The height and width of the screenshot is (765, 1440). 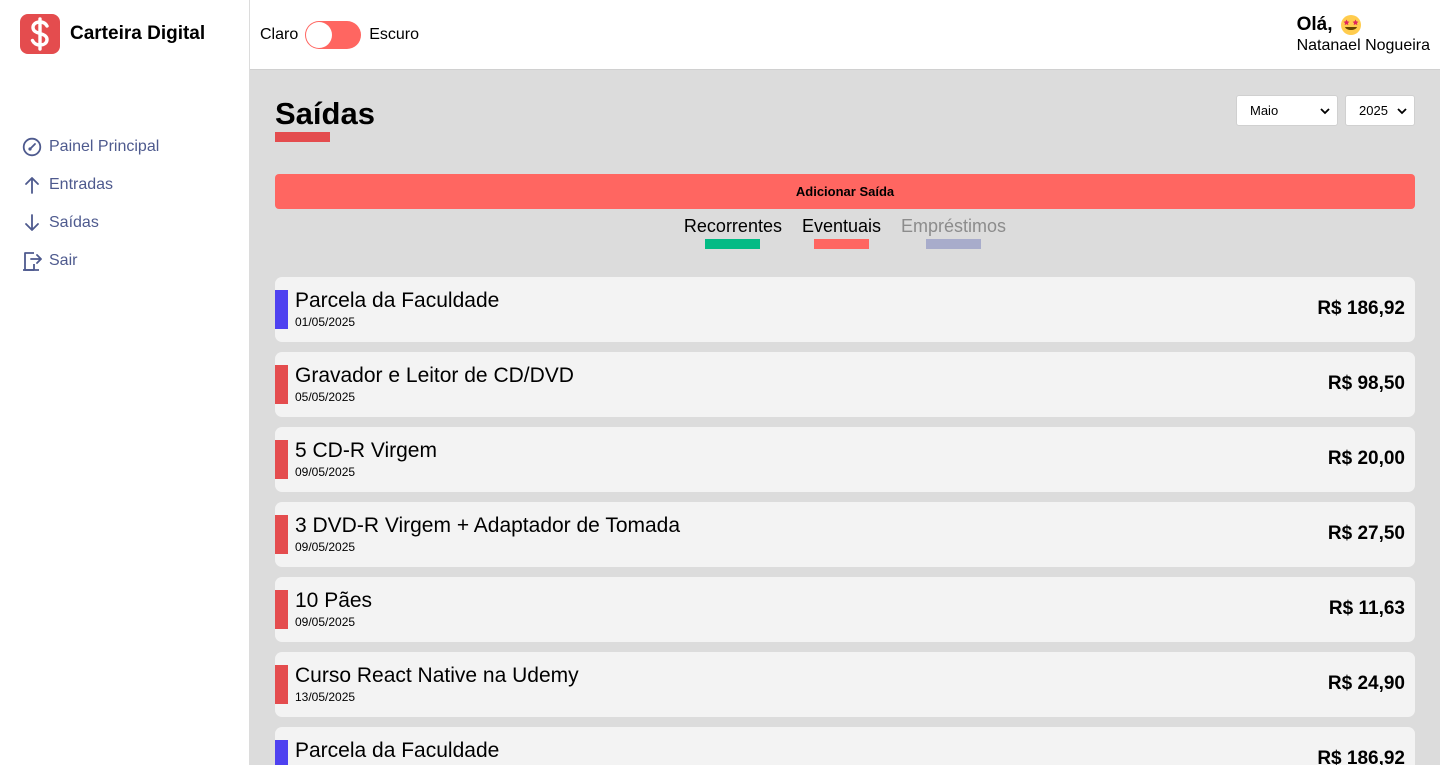 I want to click on sidebar-item-label: Sair, so click(x=63, y=260).